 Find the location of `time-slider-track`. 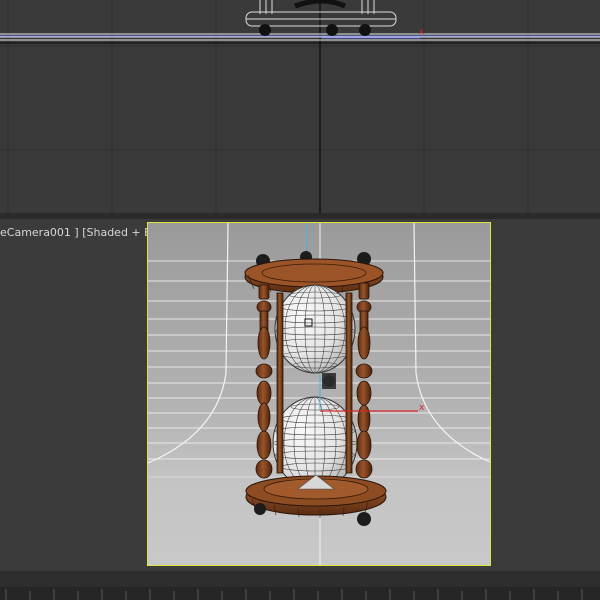

time-slider-track is located at coordinates (300, 585).